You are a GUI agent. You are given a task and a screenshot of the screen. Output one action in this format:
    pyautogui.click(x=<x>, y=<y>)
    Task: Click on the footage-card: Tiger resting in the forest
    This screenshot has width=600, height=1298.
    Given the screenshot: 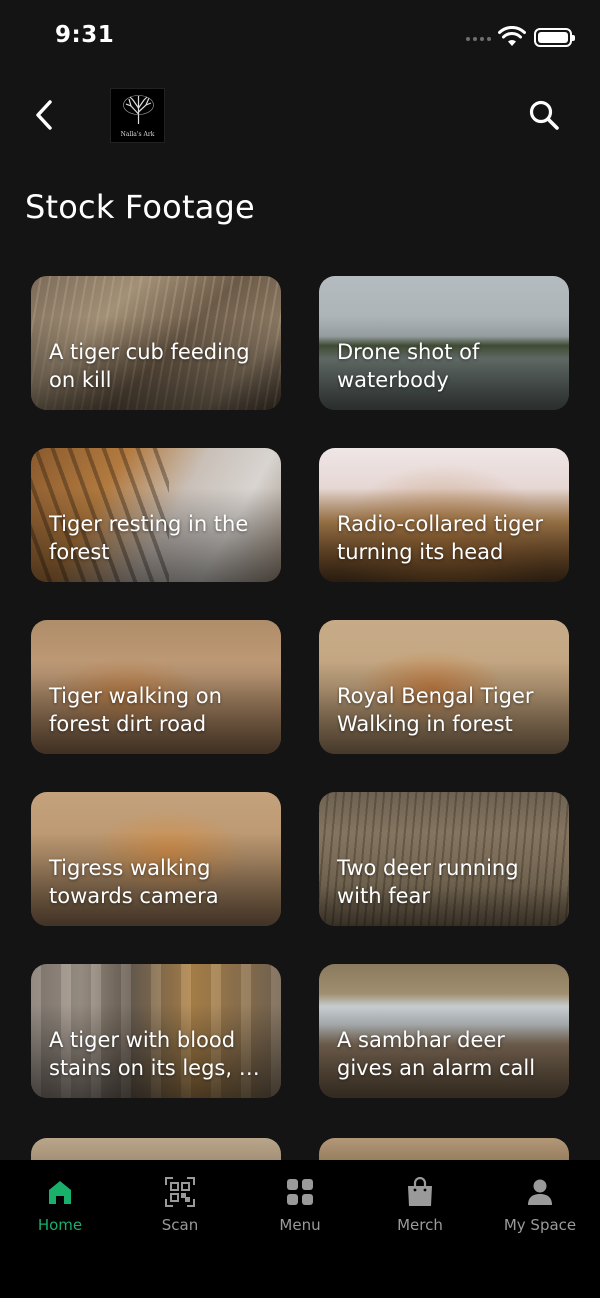 What is the action you would take?
    pyautogui.click(x=156, y=515)
    